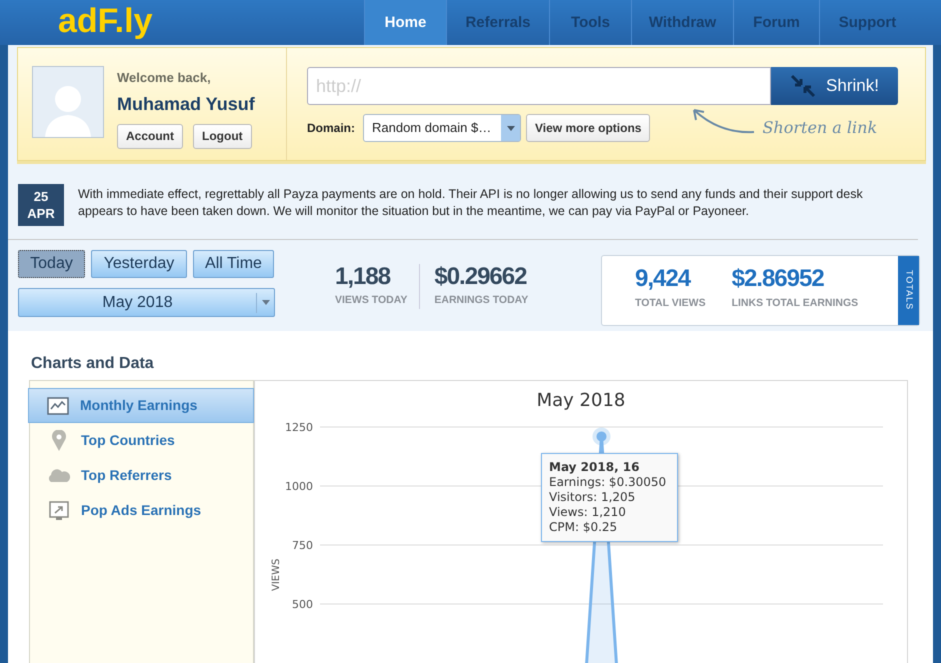  Describe the element at coordinates (820, 128) in the screenshot. I see `shorten-hint: Shorten a link` at that location.